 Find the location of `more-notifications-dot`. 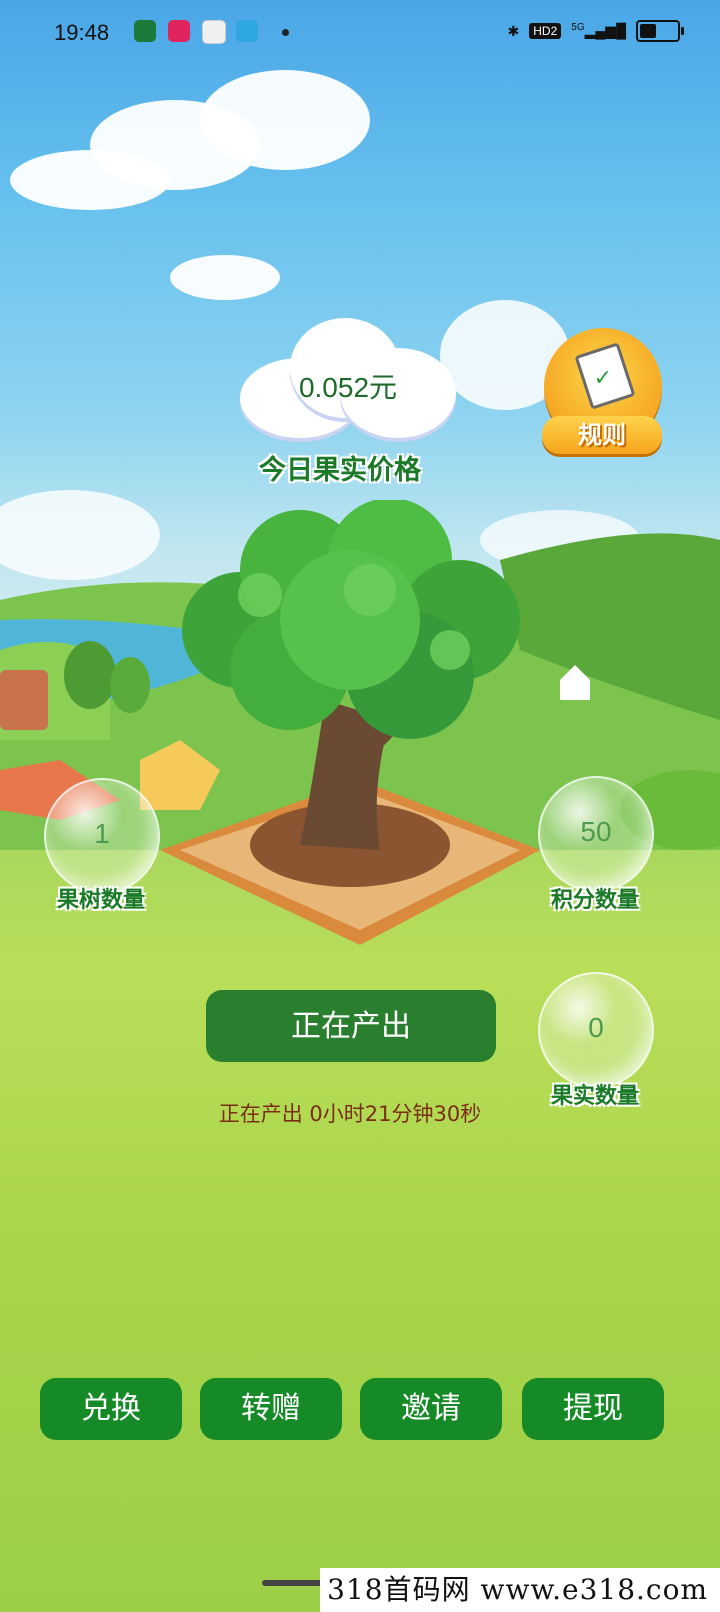

more-notifications-dot is located at coordinates (285, 32).